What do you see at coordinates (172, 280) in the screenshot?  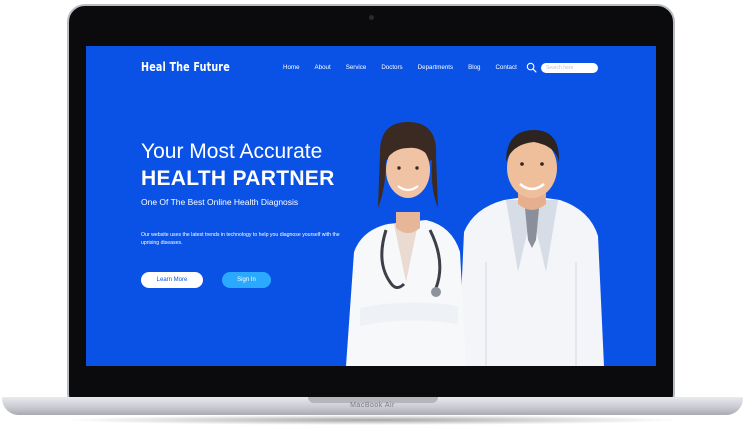 I see `learn-more-button: Learn More` at bounding box center [172, 280].